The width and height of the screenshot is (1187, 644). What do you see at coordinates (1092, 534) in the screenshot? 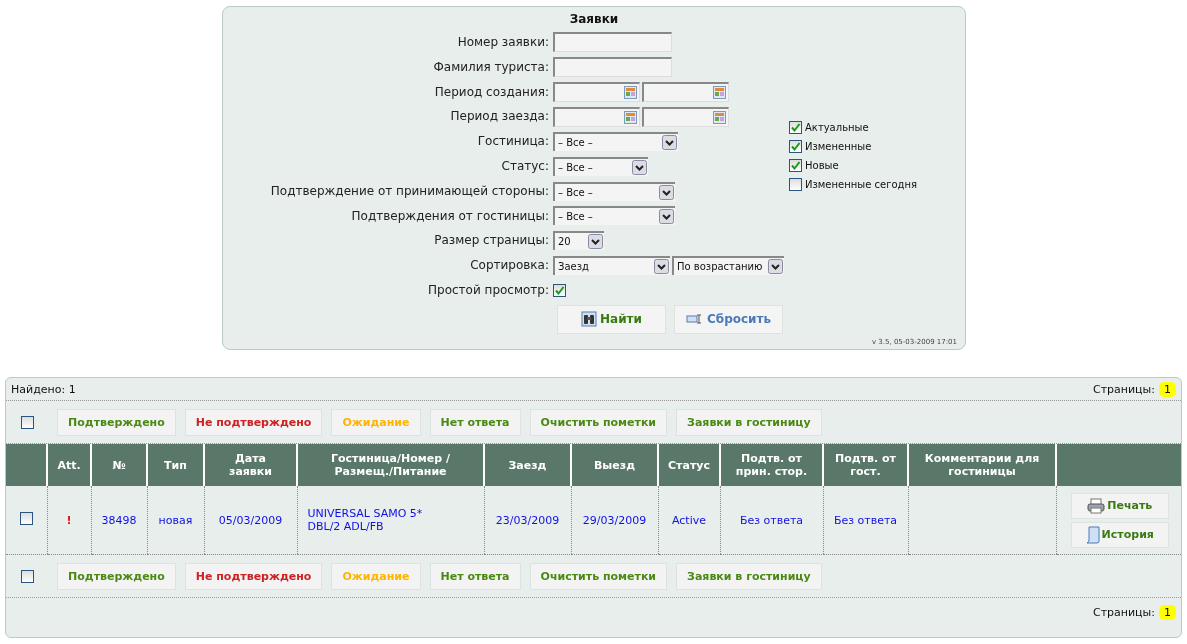
I see `scroll-icon` at bounding box center [1092, 534].